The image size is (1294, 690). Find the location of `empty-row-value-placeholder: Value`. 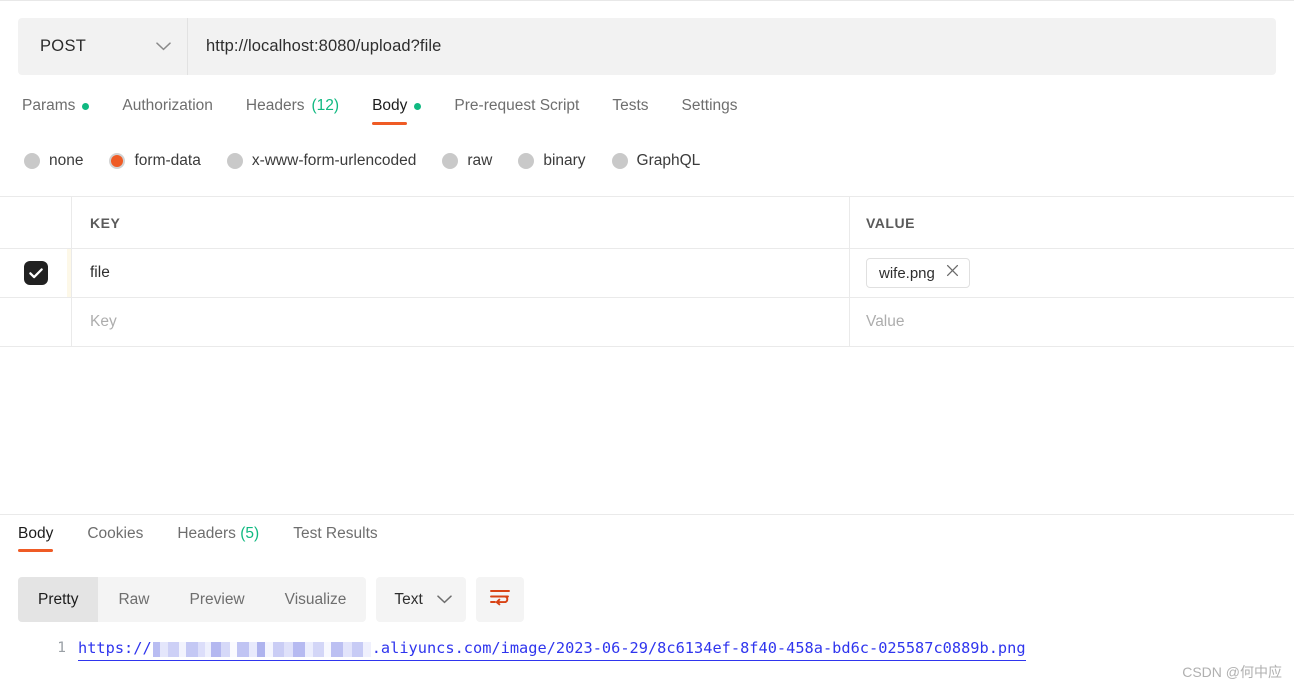

empty-row-value-placeholder: Value is located at coordinates (885, 321).